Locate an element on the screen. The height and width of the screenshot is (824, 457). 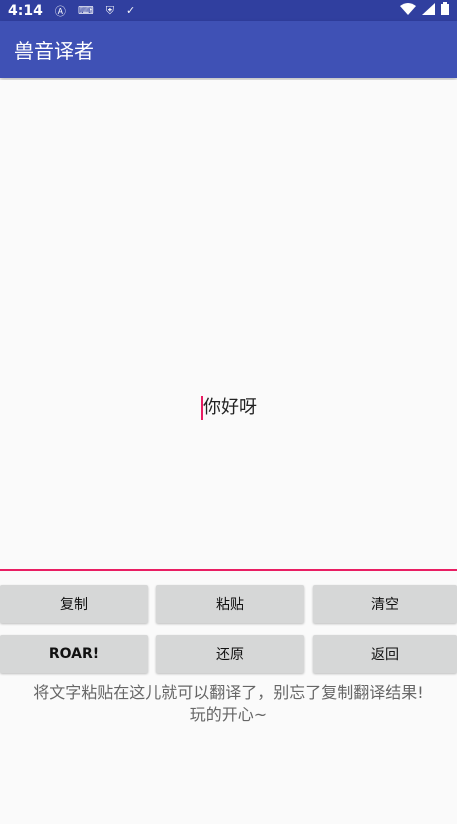
wifi-icon is located at coordinates (408, 10).